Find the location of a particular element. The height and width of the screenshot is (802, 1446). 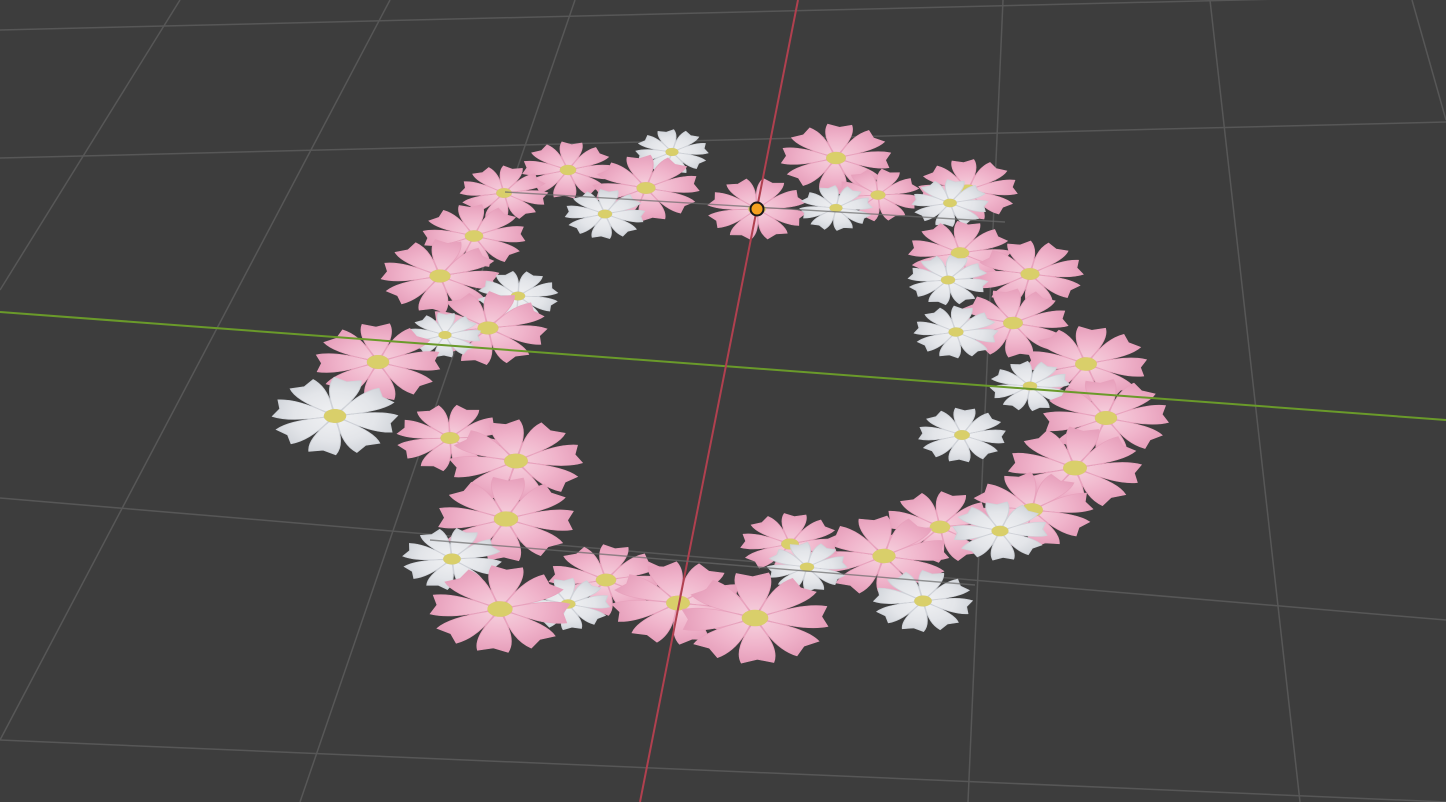

x-axis-line is located at coordinates (719, 401).